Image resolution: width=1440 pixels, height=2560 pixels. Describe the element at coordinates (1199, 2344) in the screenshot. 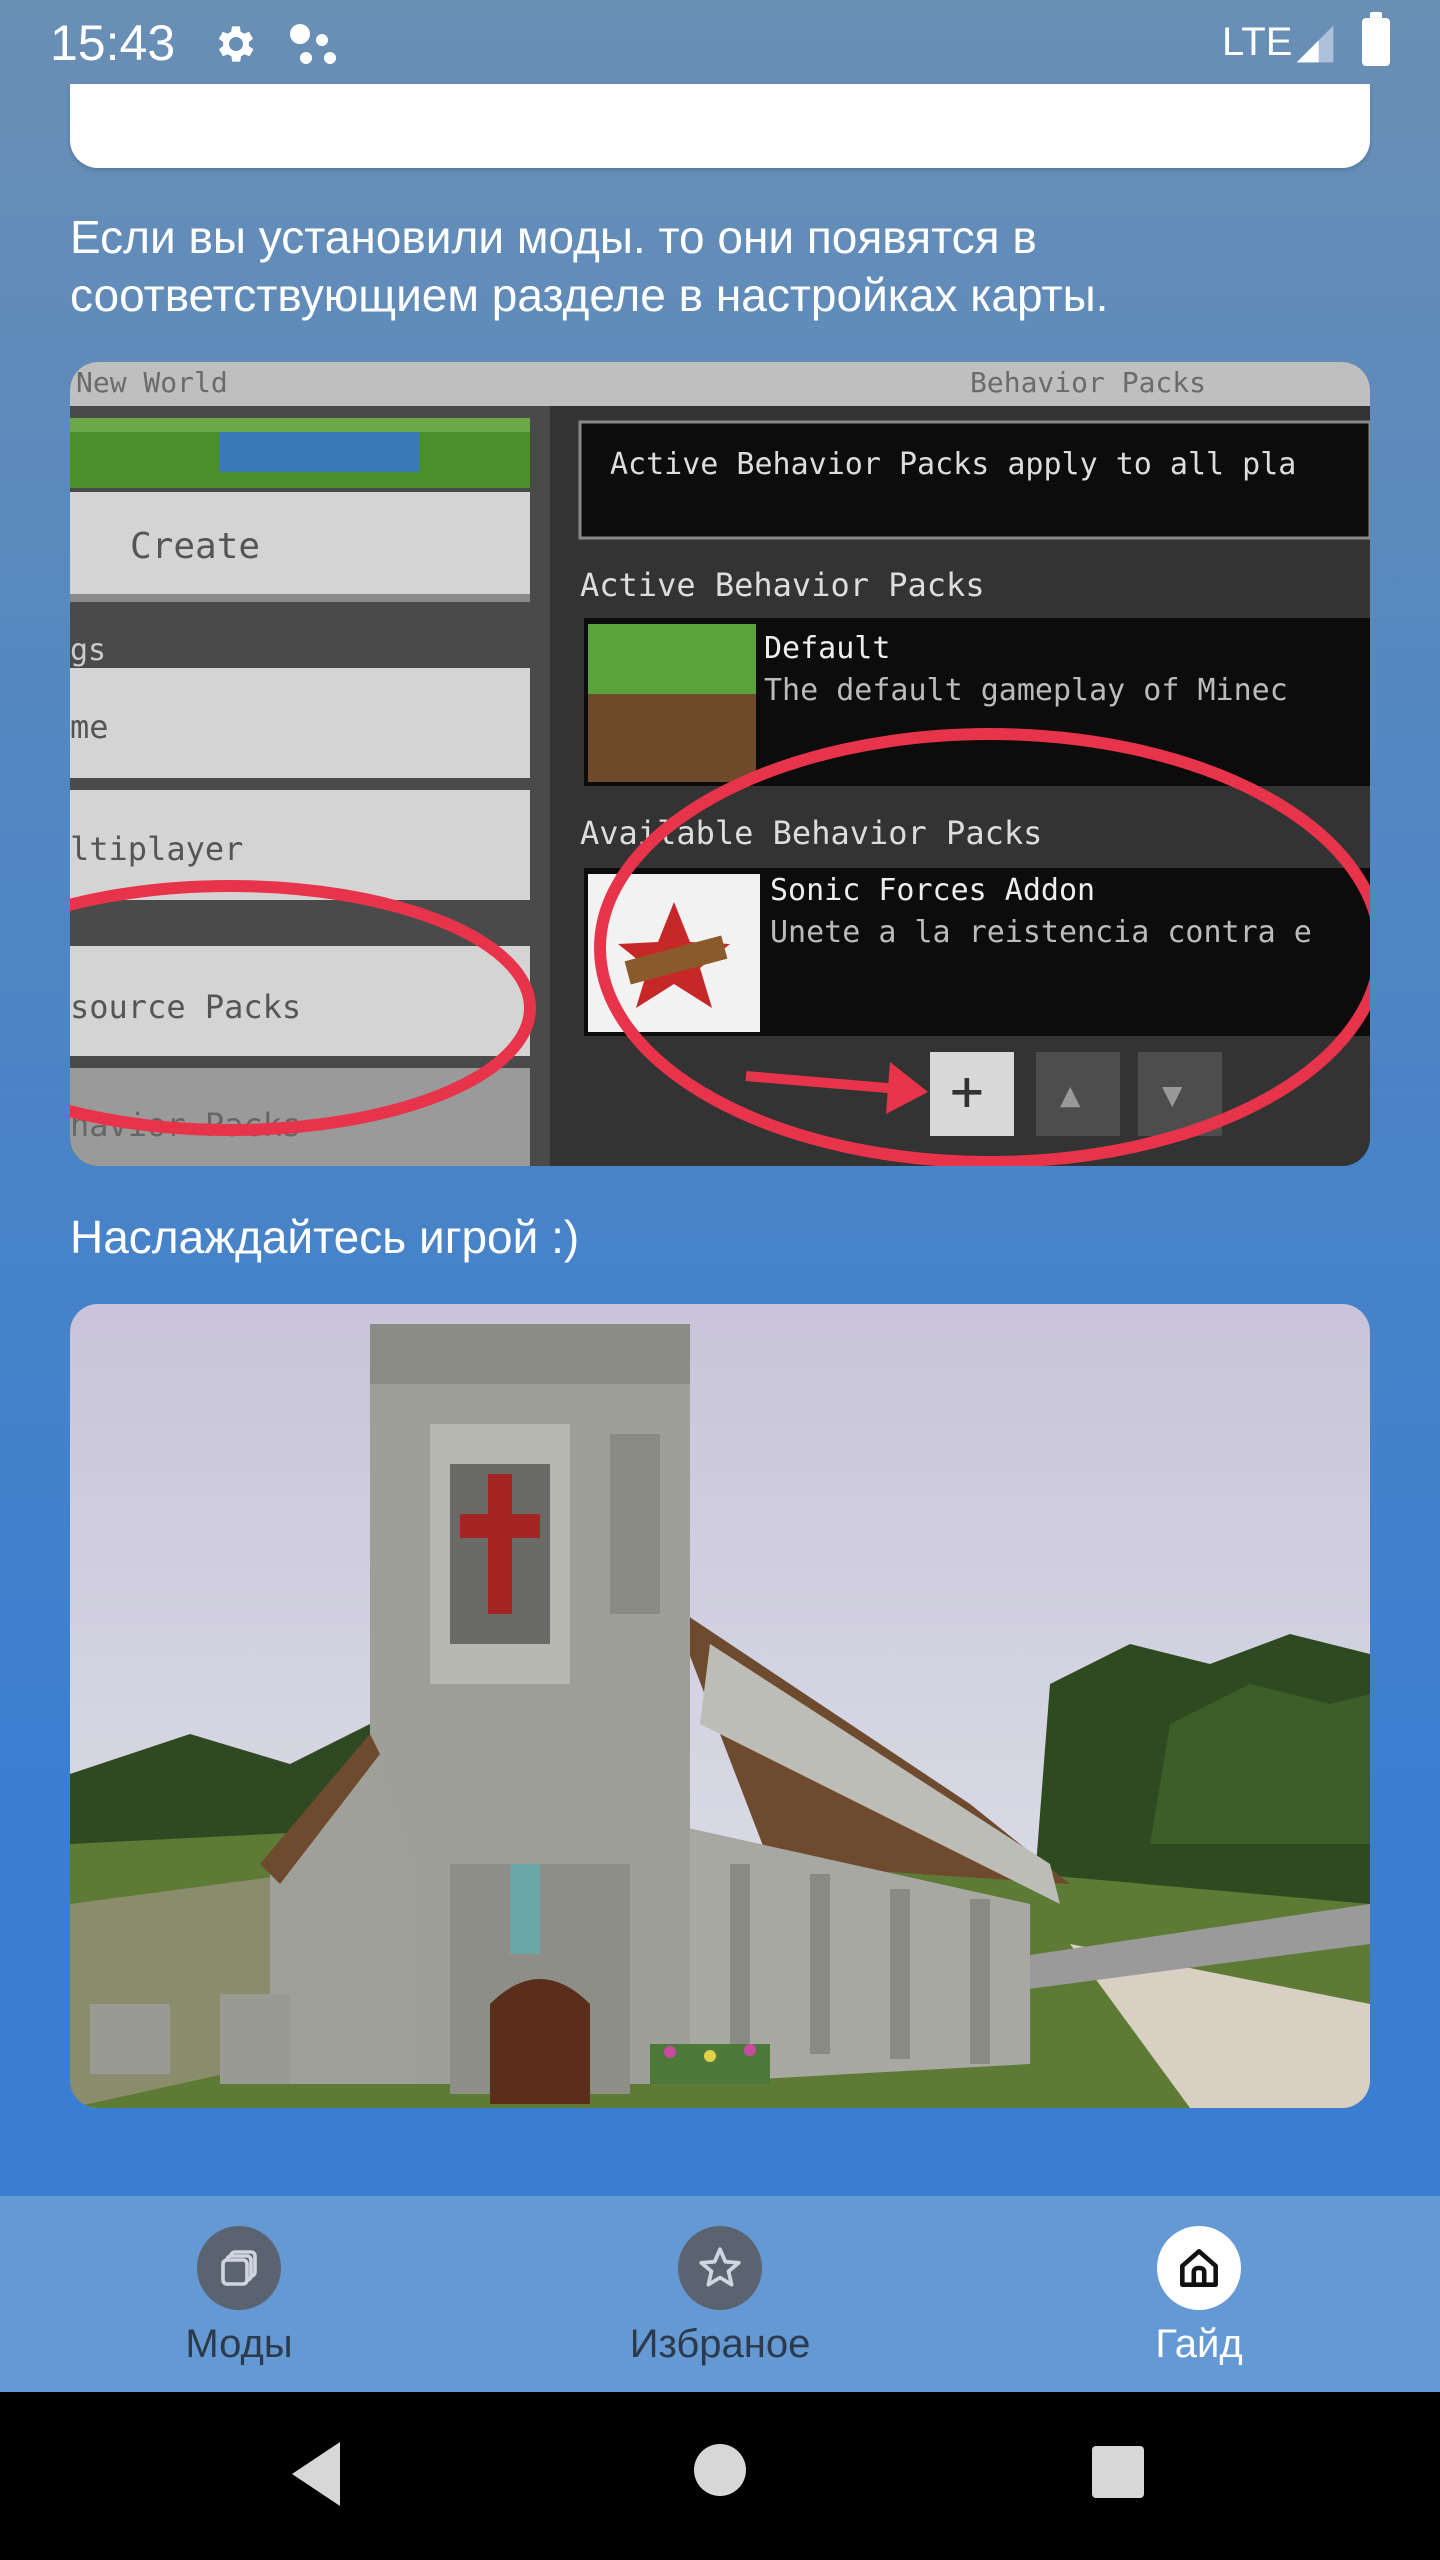

I see `nav-label-guide: Гайд` at that location.